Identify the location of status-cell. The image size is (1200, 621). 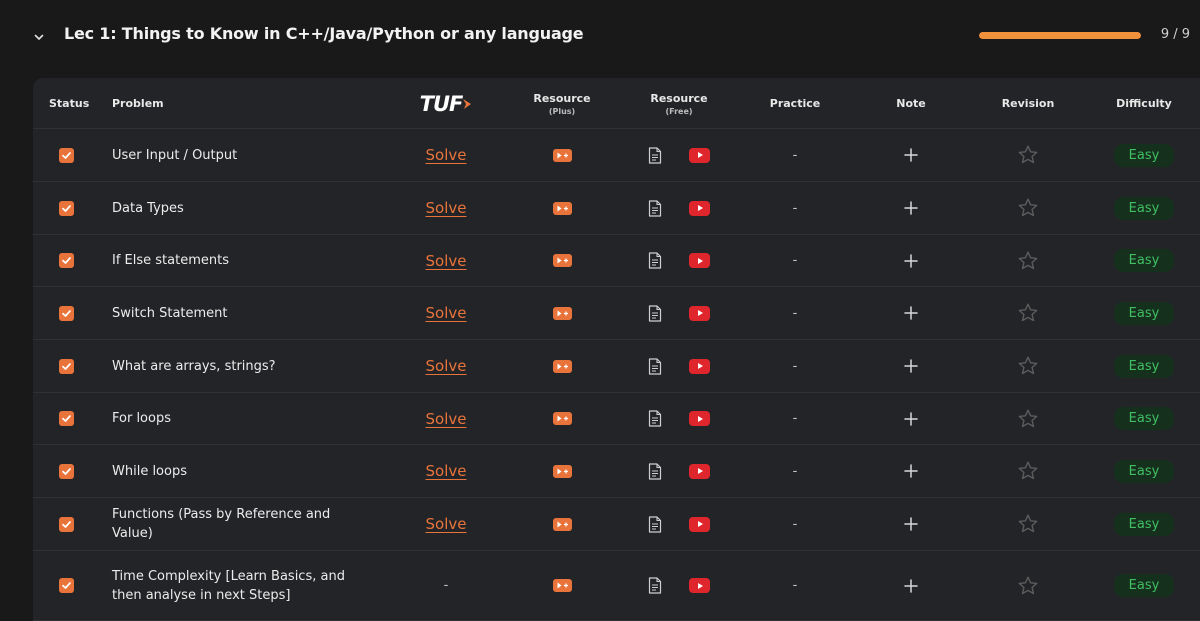
(66, 208).